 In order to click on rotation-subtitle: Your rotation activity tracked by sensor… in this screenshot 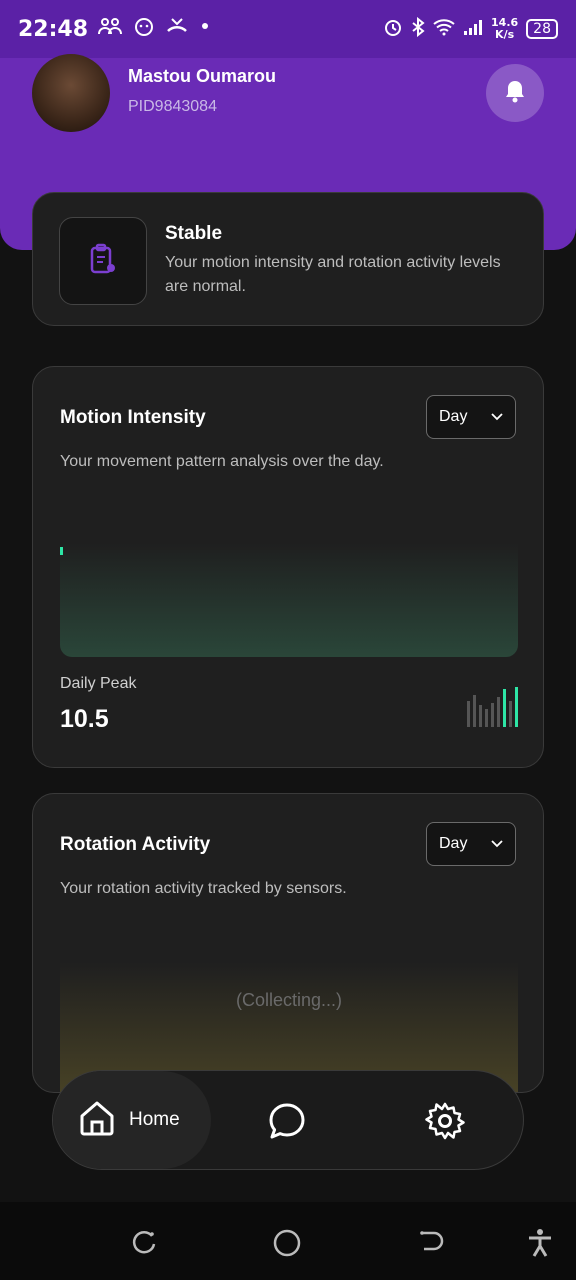, I will do `click(203, 888)`.